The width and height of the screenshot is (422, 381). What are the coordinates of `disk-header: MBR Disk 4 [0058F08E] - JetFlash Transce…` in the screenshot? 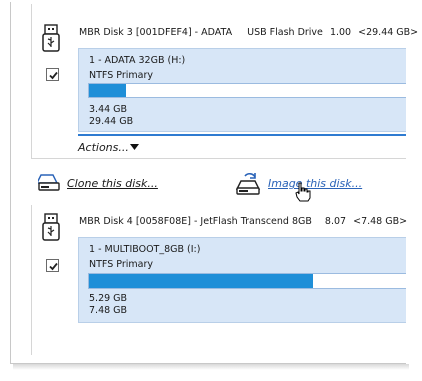 It's located at (243, 221).